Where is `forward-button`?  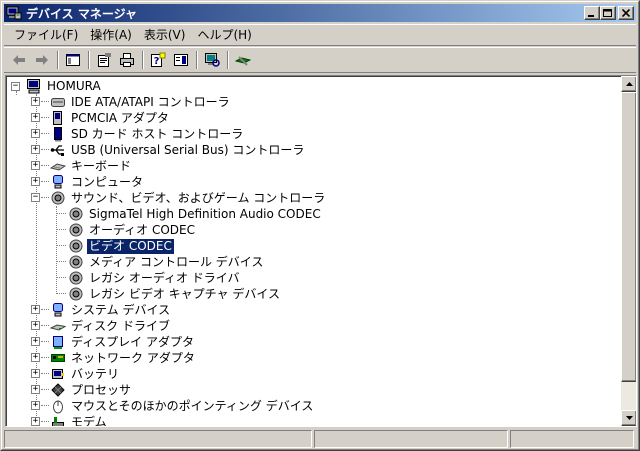 forward-button is located at coordinates (42, 60).